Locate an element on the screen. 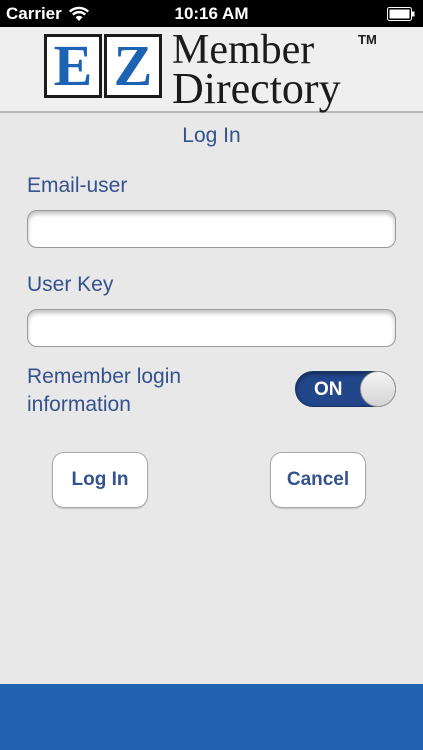  logo-letter-e: E is located at coordinates (73, 65).